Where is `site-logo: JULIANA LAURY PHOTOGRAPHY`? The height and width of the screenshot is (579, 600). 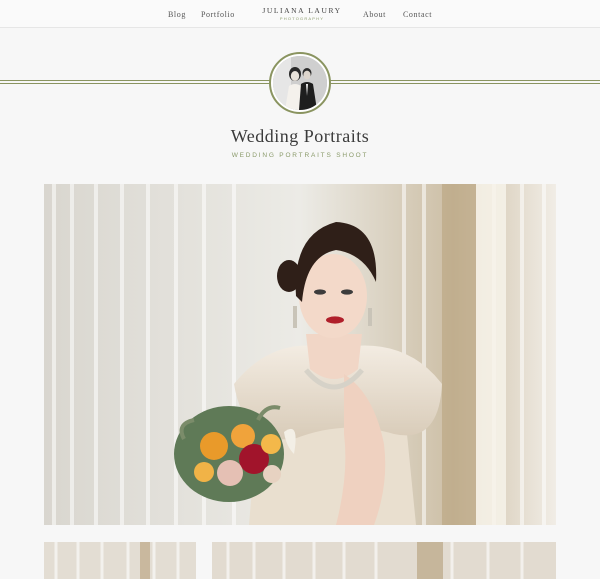
site-logo: JULIANA LAURY PHOTOGRAPHY is located at coordinates (302, 13).